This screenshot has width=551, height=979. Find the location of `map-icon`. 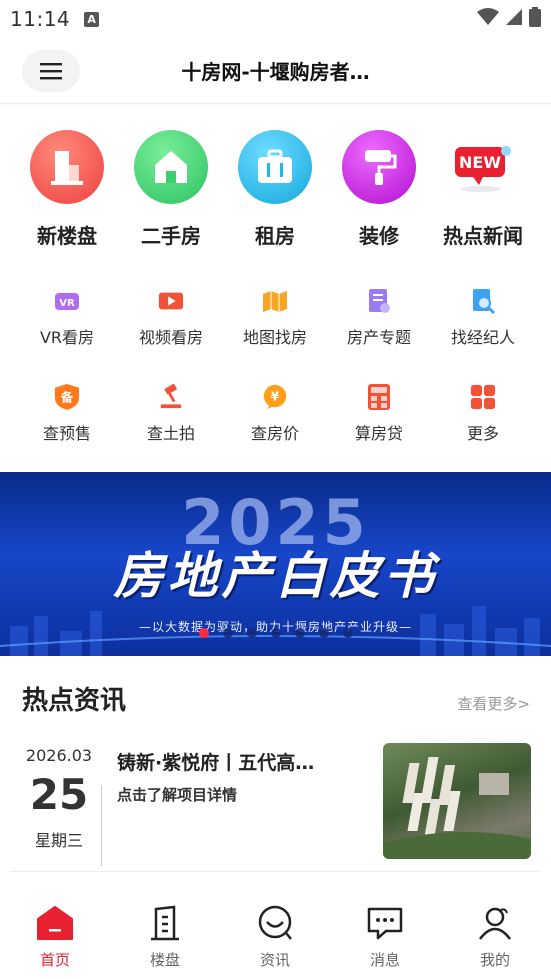

map-icon is located at coordinates (275, 301).